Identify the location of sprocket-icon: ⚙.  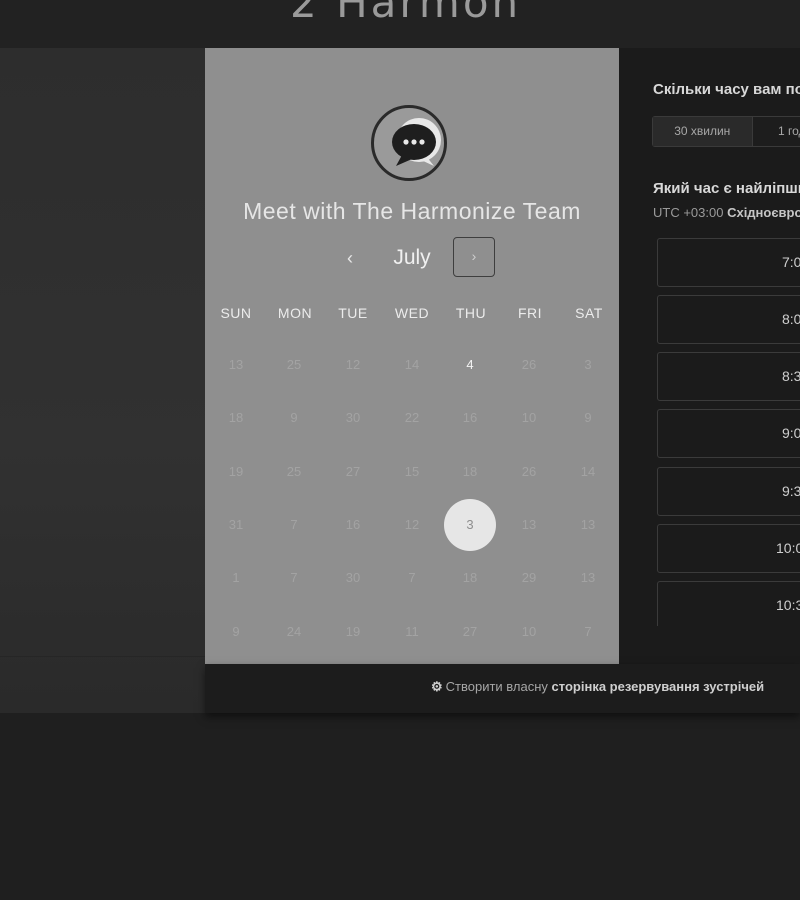
(437, 686).